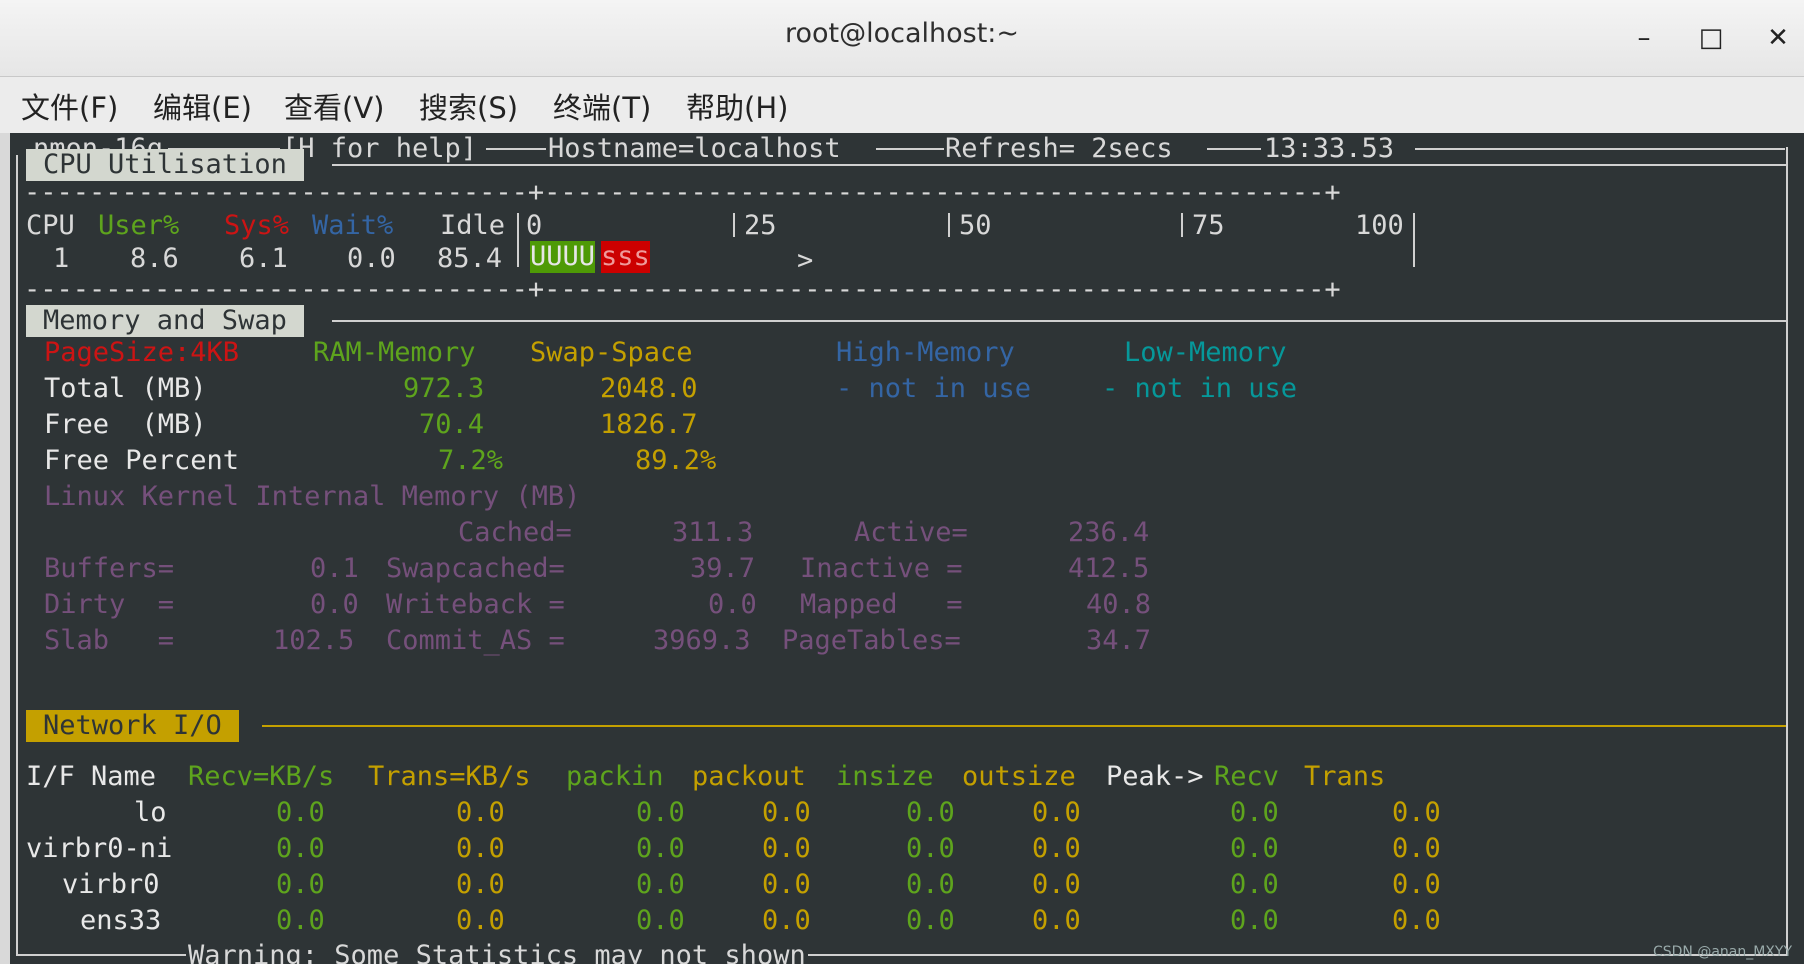 This screenshot has width=1804, height=964. What do you see at coordinates (563, 257) in the screenshot?
I see `cpu-bar-user: UUUU` at bounding box center [563, 257].